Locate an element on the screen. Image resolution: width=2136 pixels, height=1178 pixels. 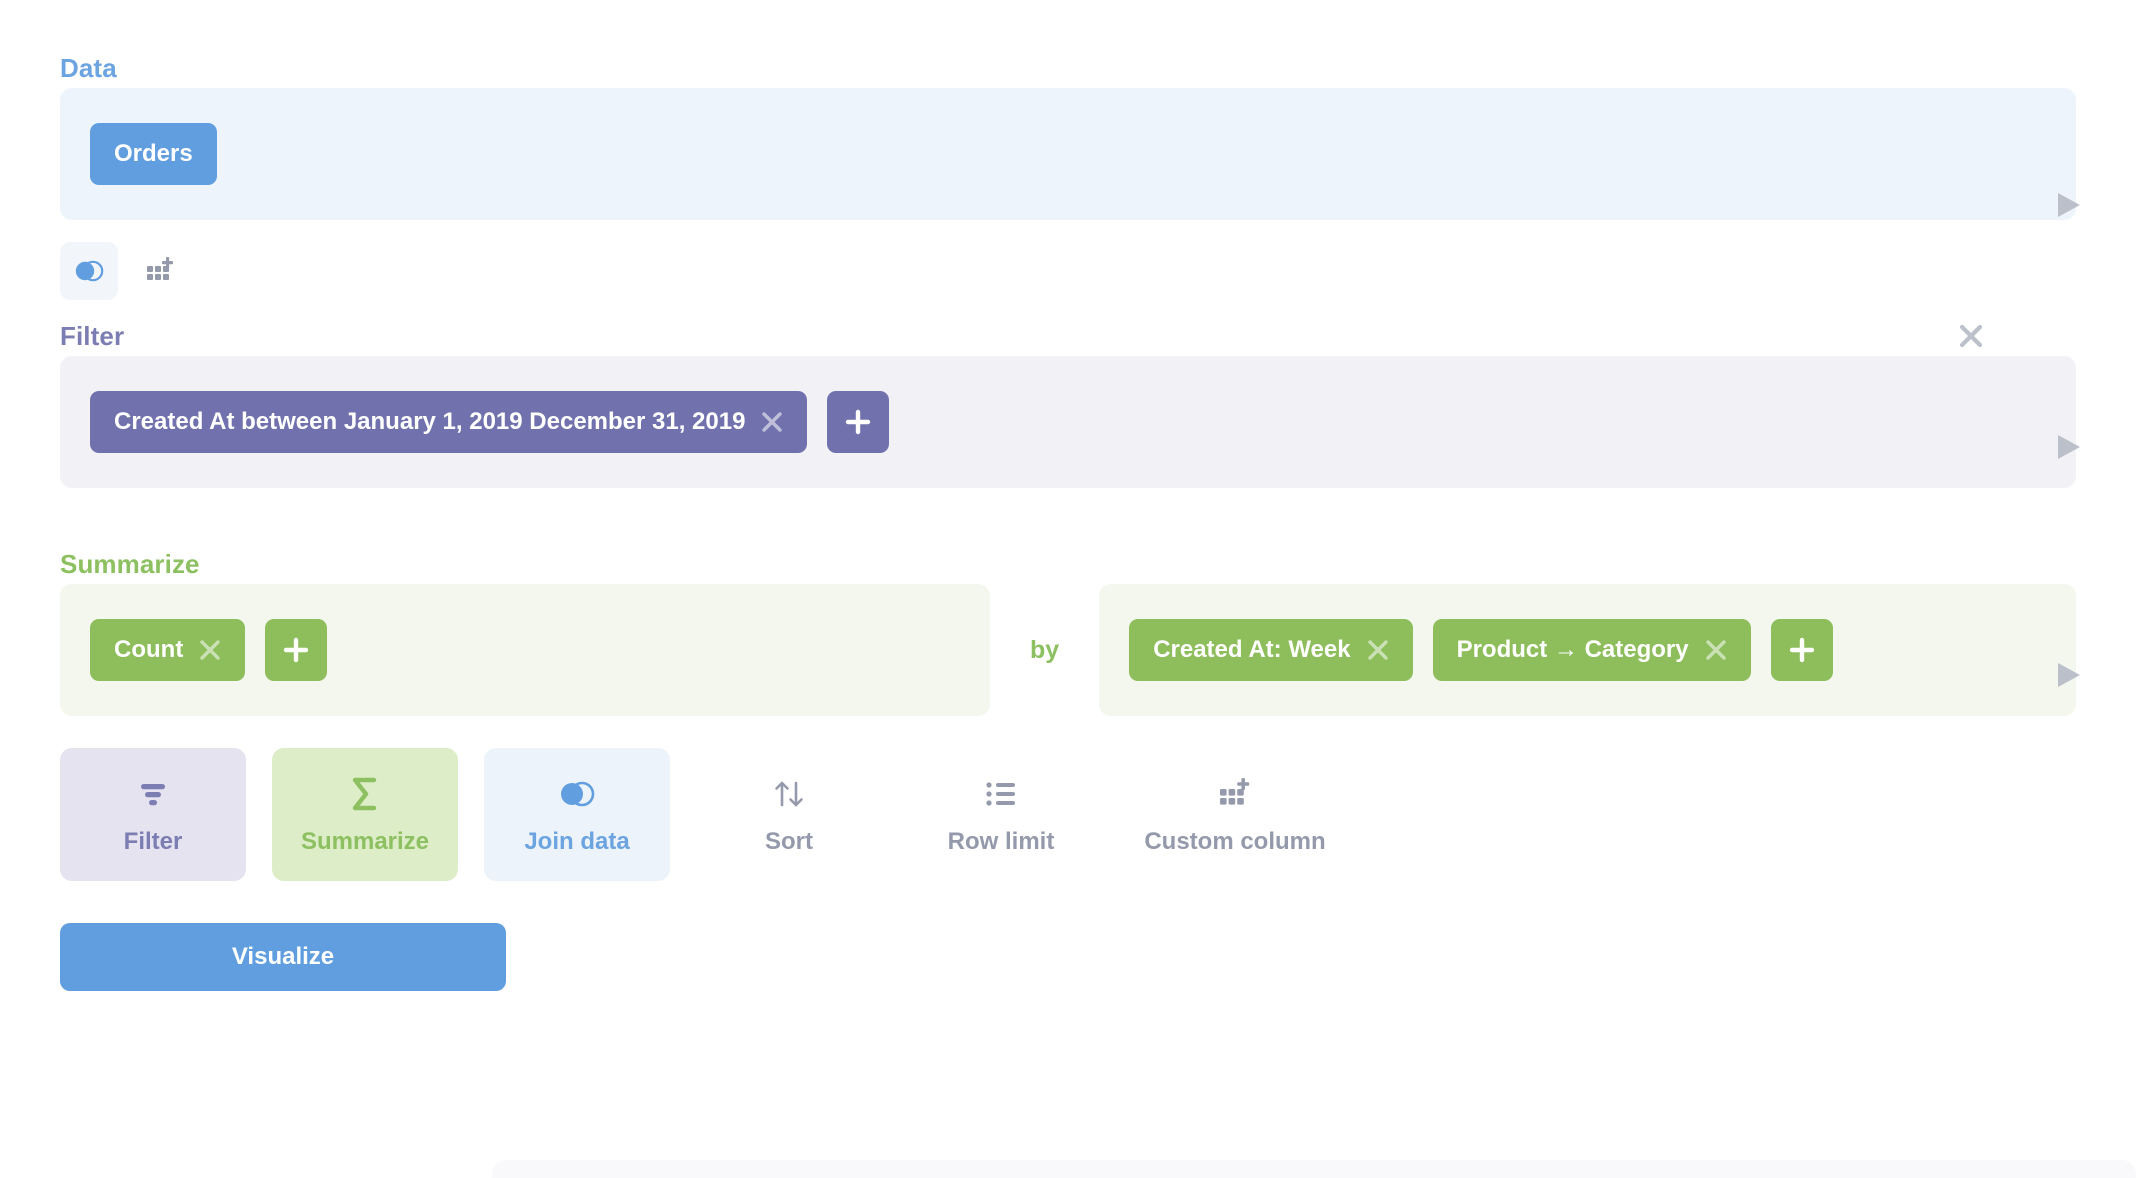
filter-step-remove-button is located at coordinates (1971, 336).